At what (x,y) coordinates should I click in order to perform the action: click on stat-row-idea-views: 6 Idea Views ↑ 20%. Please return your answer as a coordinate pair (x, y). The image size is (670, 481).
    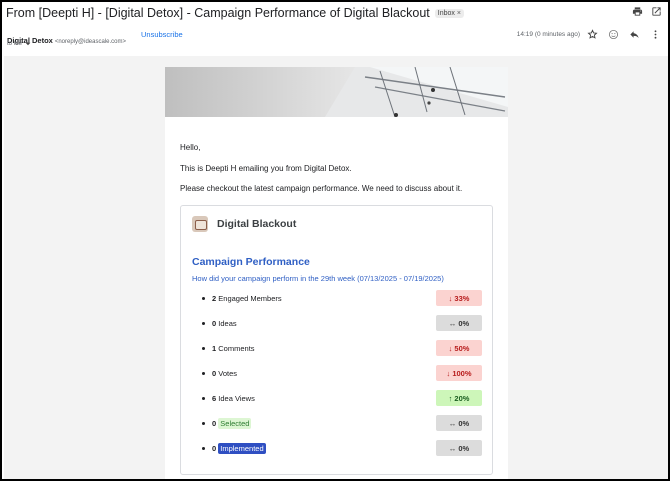
    Looking at the image, I should click on (342, 398).